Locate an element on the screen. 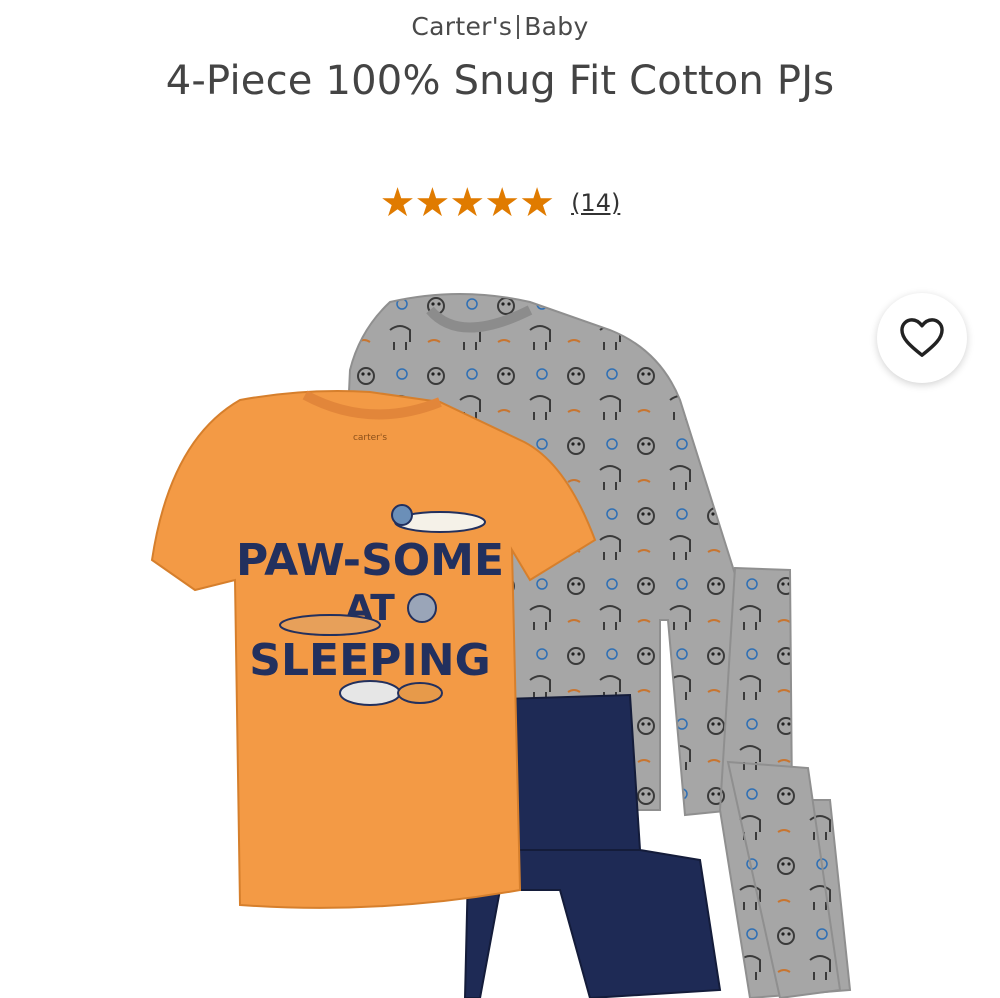 This screenshot has width=1000, height=998. graphic-line-1: PAW-SOME is located at coordinates (370, 560).